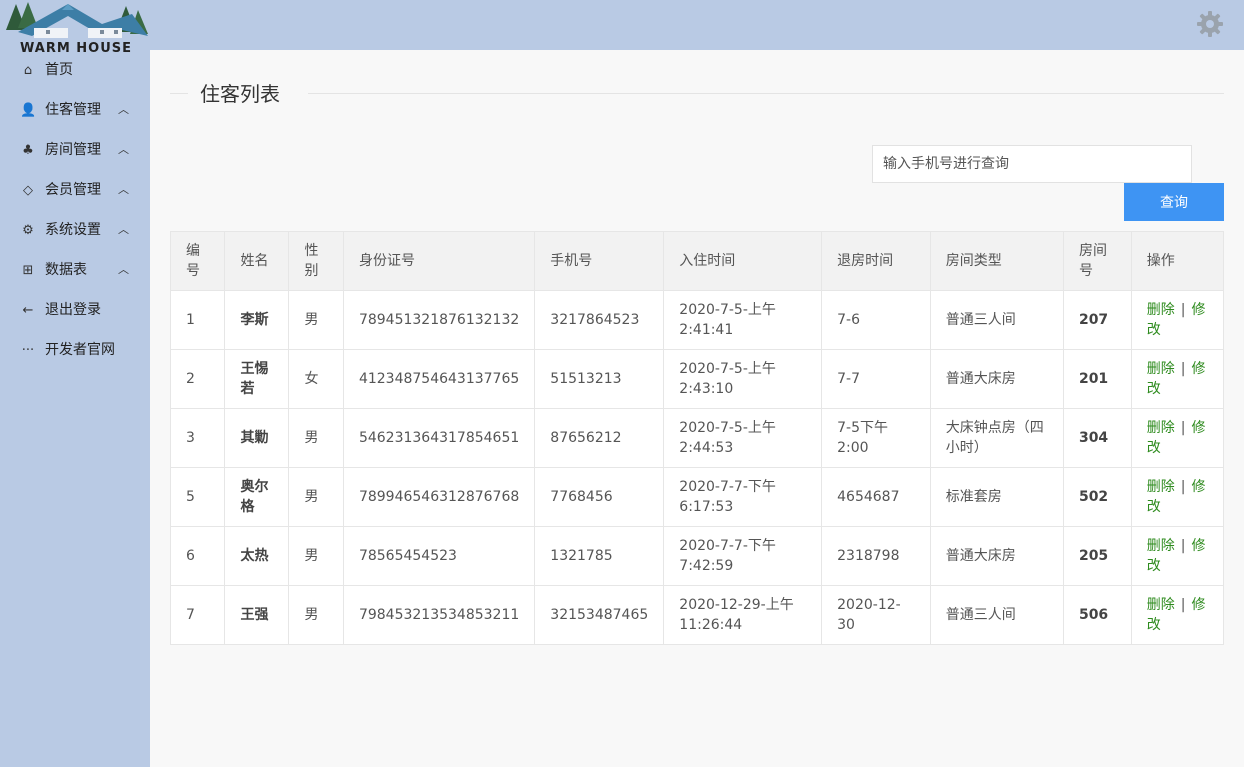  I want to click on settings-button, so click(1210, 24).